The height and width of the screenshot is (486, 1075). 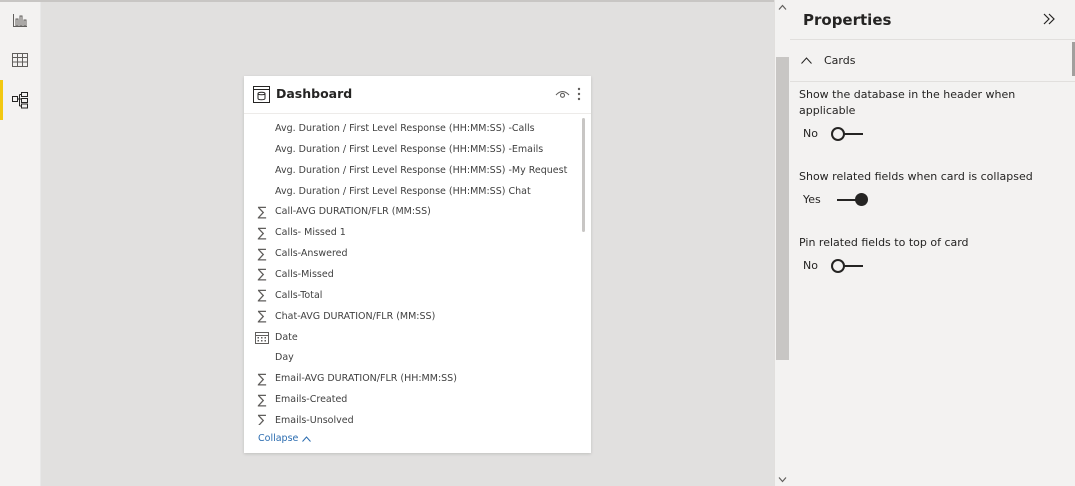 I want to click on table-icon, so click(x=20, y=60).